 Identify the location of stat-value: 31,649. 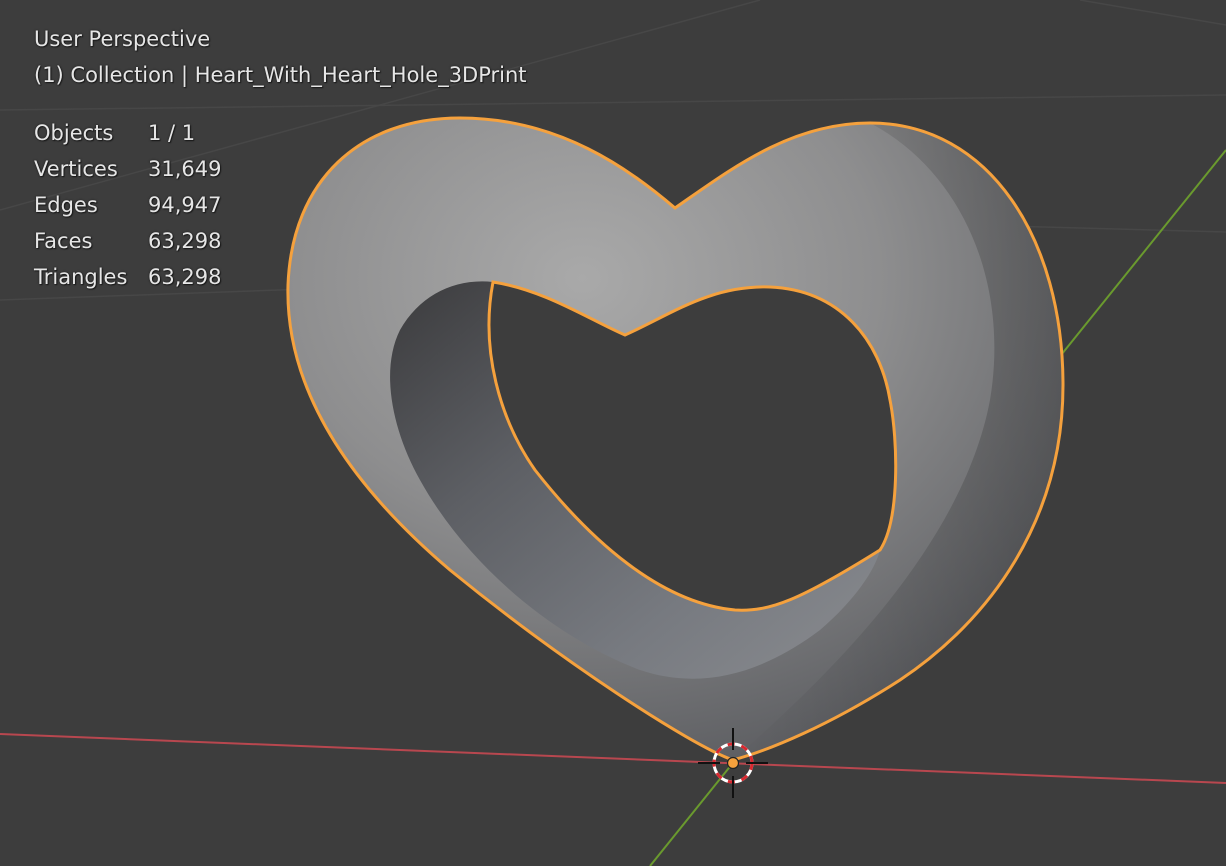
(185, 169).